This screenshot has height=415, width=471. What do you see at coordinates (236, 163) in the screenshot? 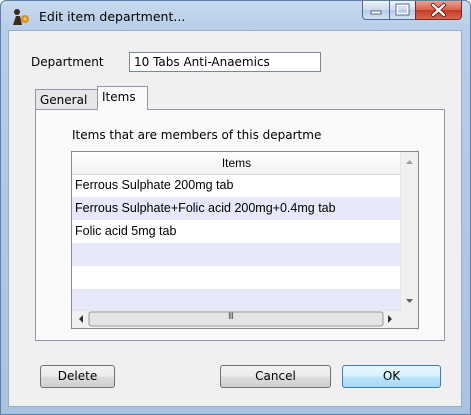
I see `items-column-header: Items` at bounding box center [236, 163].